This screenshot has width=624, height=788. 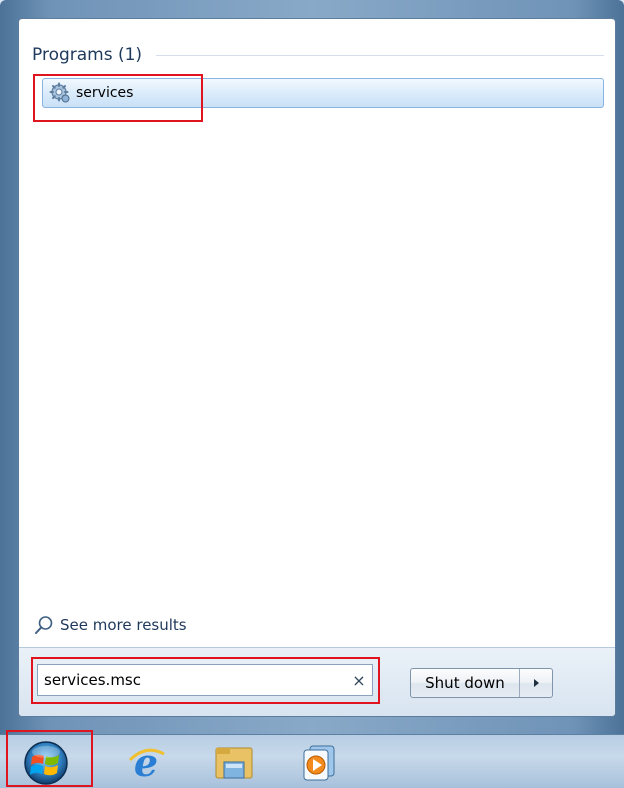 I want to click on internet-explorer-icon: e, so click(x=146, y=762).